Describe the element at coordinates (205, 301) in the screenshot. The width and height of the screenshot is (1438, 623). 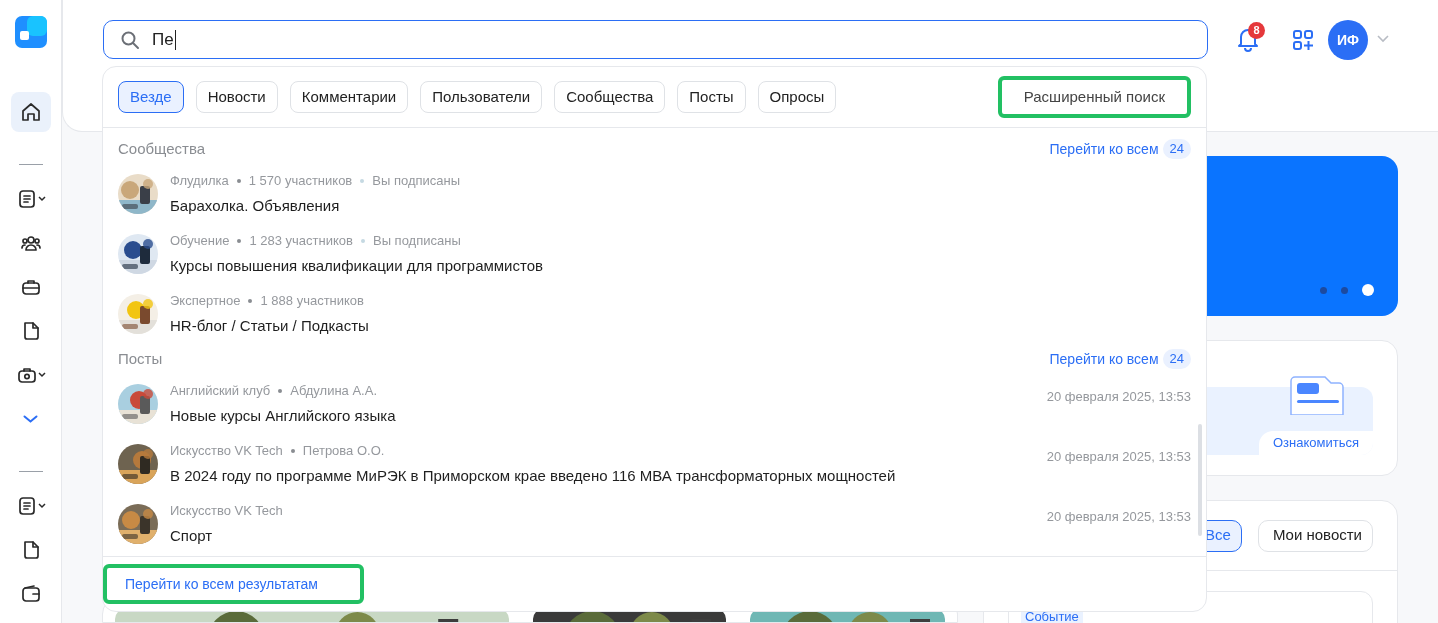
I see `meta-text: Экспертное` at that location.